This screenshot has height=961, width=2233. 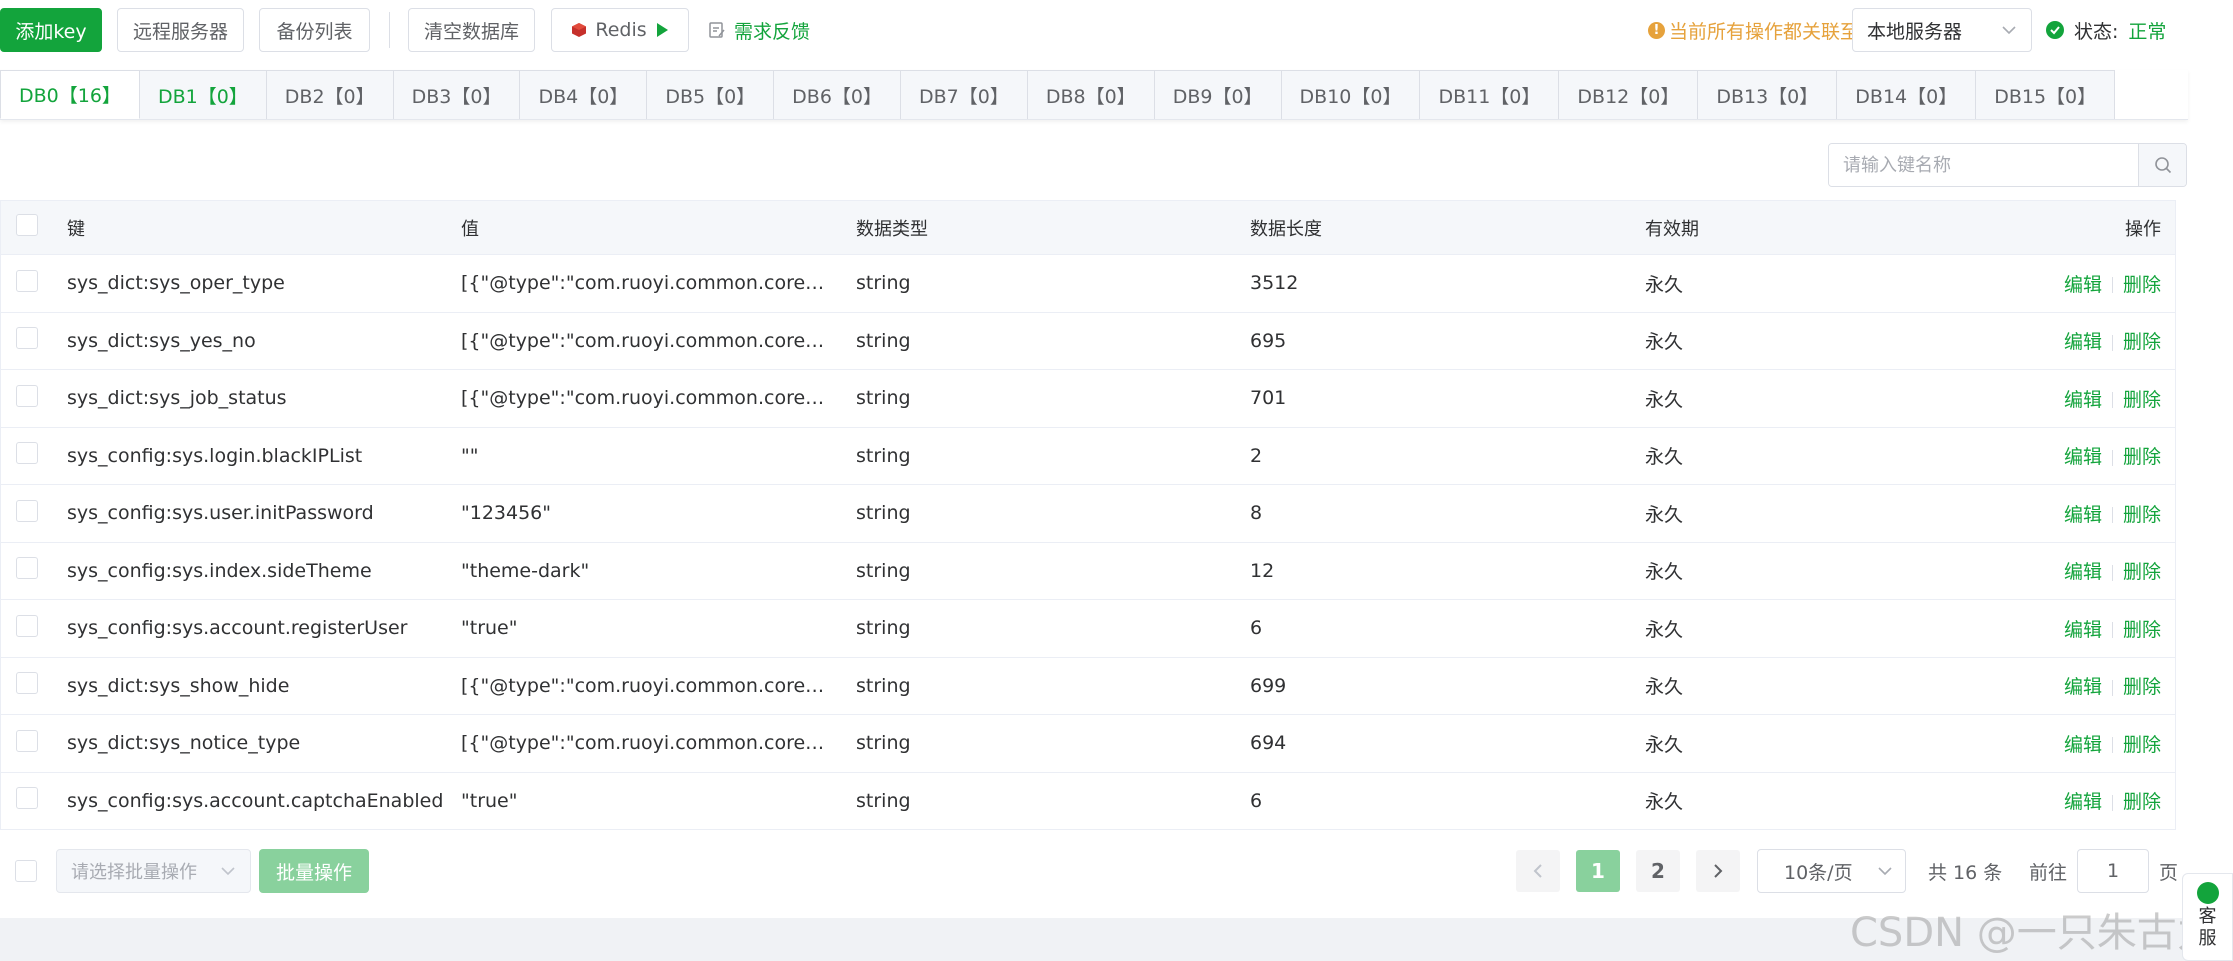 I want to click on edit-note-icon, so click(x=717, y=30).